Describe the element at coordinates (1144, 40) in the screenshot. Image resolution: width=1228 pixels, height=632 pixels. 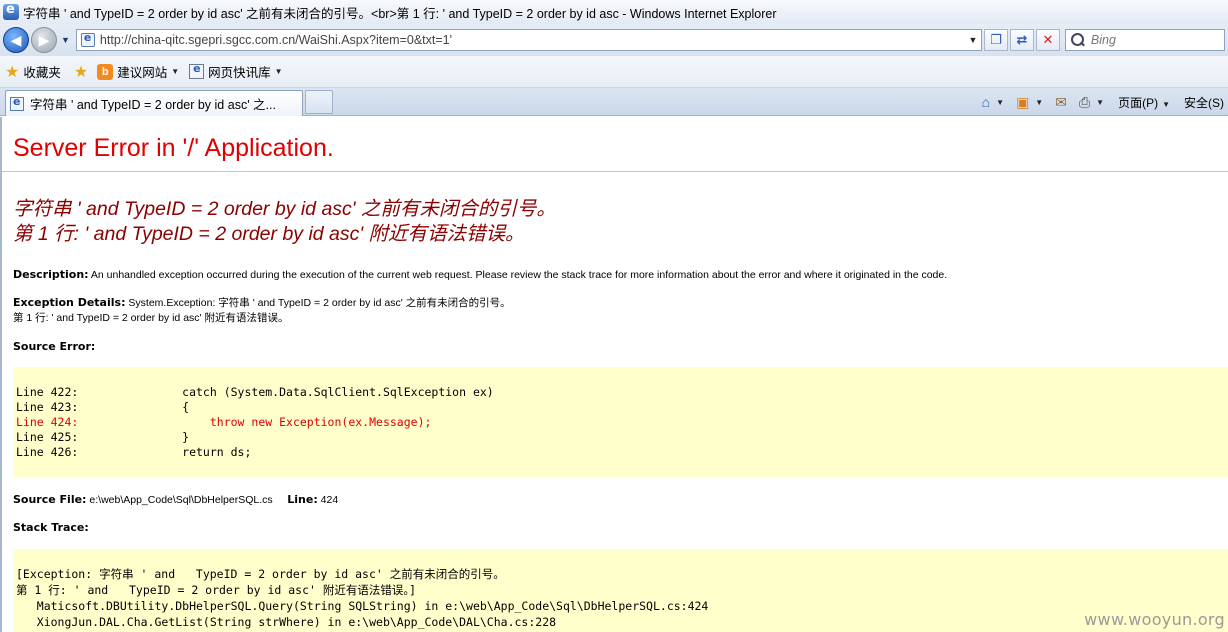
I see `search-box: Bing` at that location.